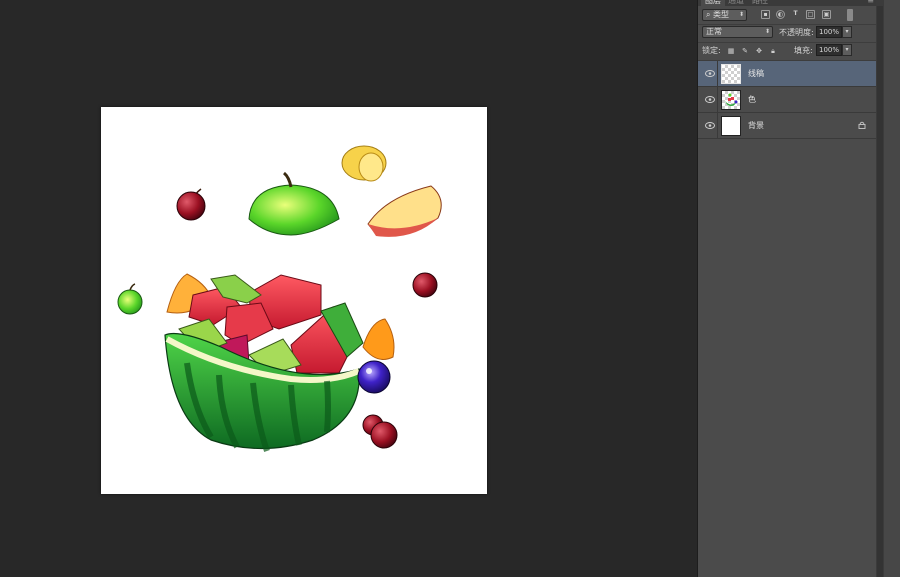 This screenshot has height=577, width=900. What do you see at coordinates (773, 51) in the screenshot?
I see `lock-all-icon: 🔒︎` at bounding box center [773, 51].